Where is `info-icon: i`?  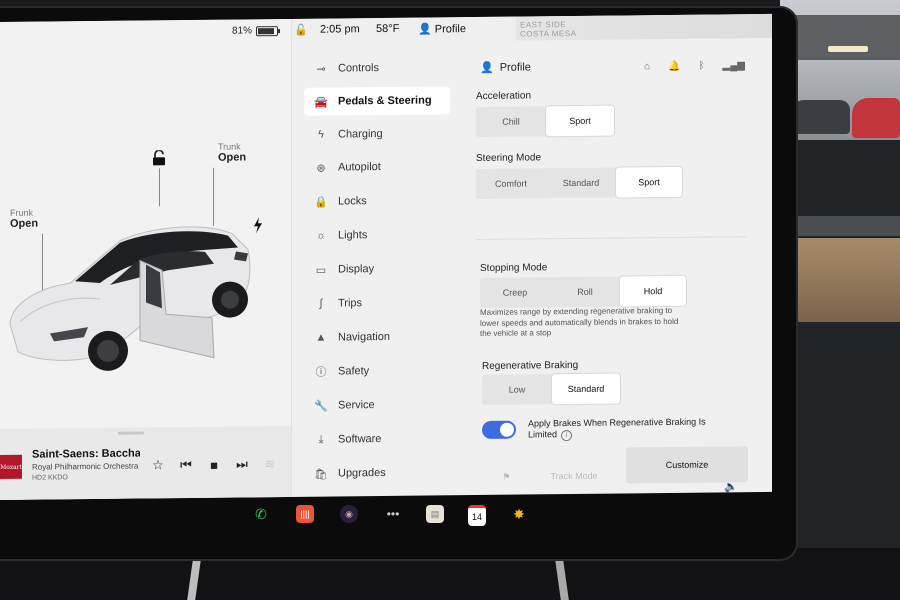 info-icon: i is located at coordinates (567, 436).